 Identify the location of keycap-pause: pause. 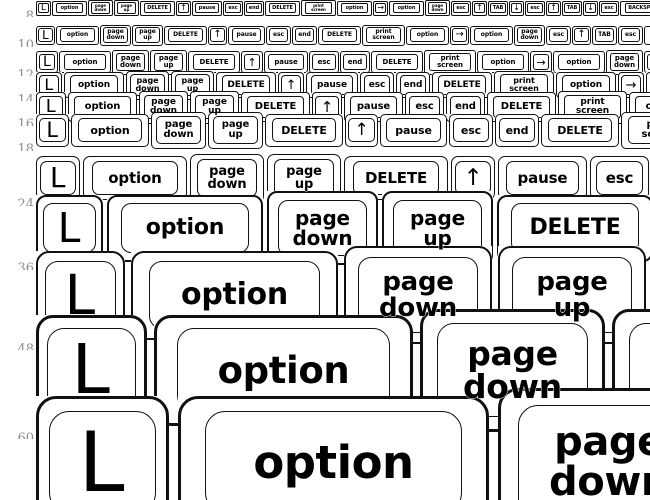
(246, 35).